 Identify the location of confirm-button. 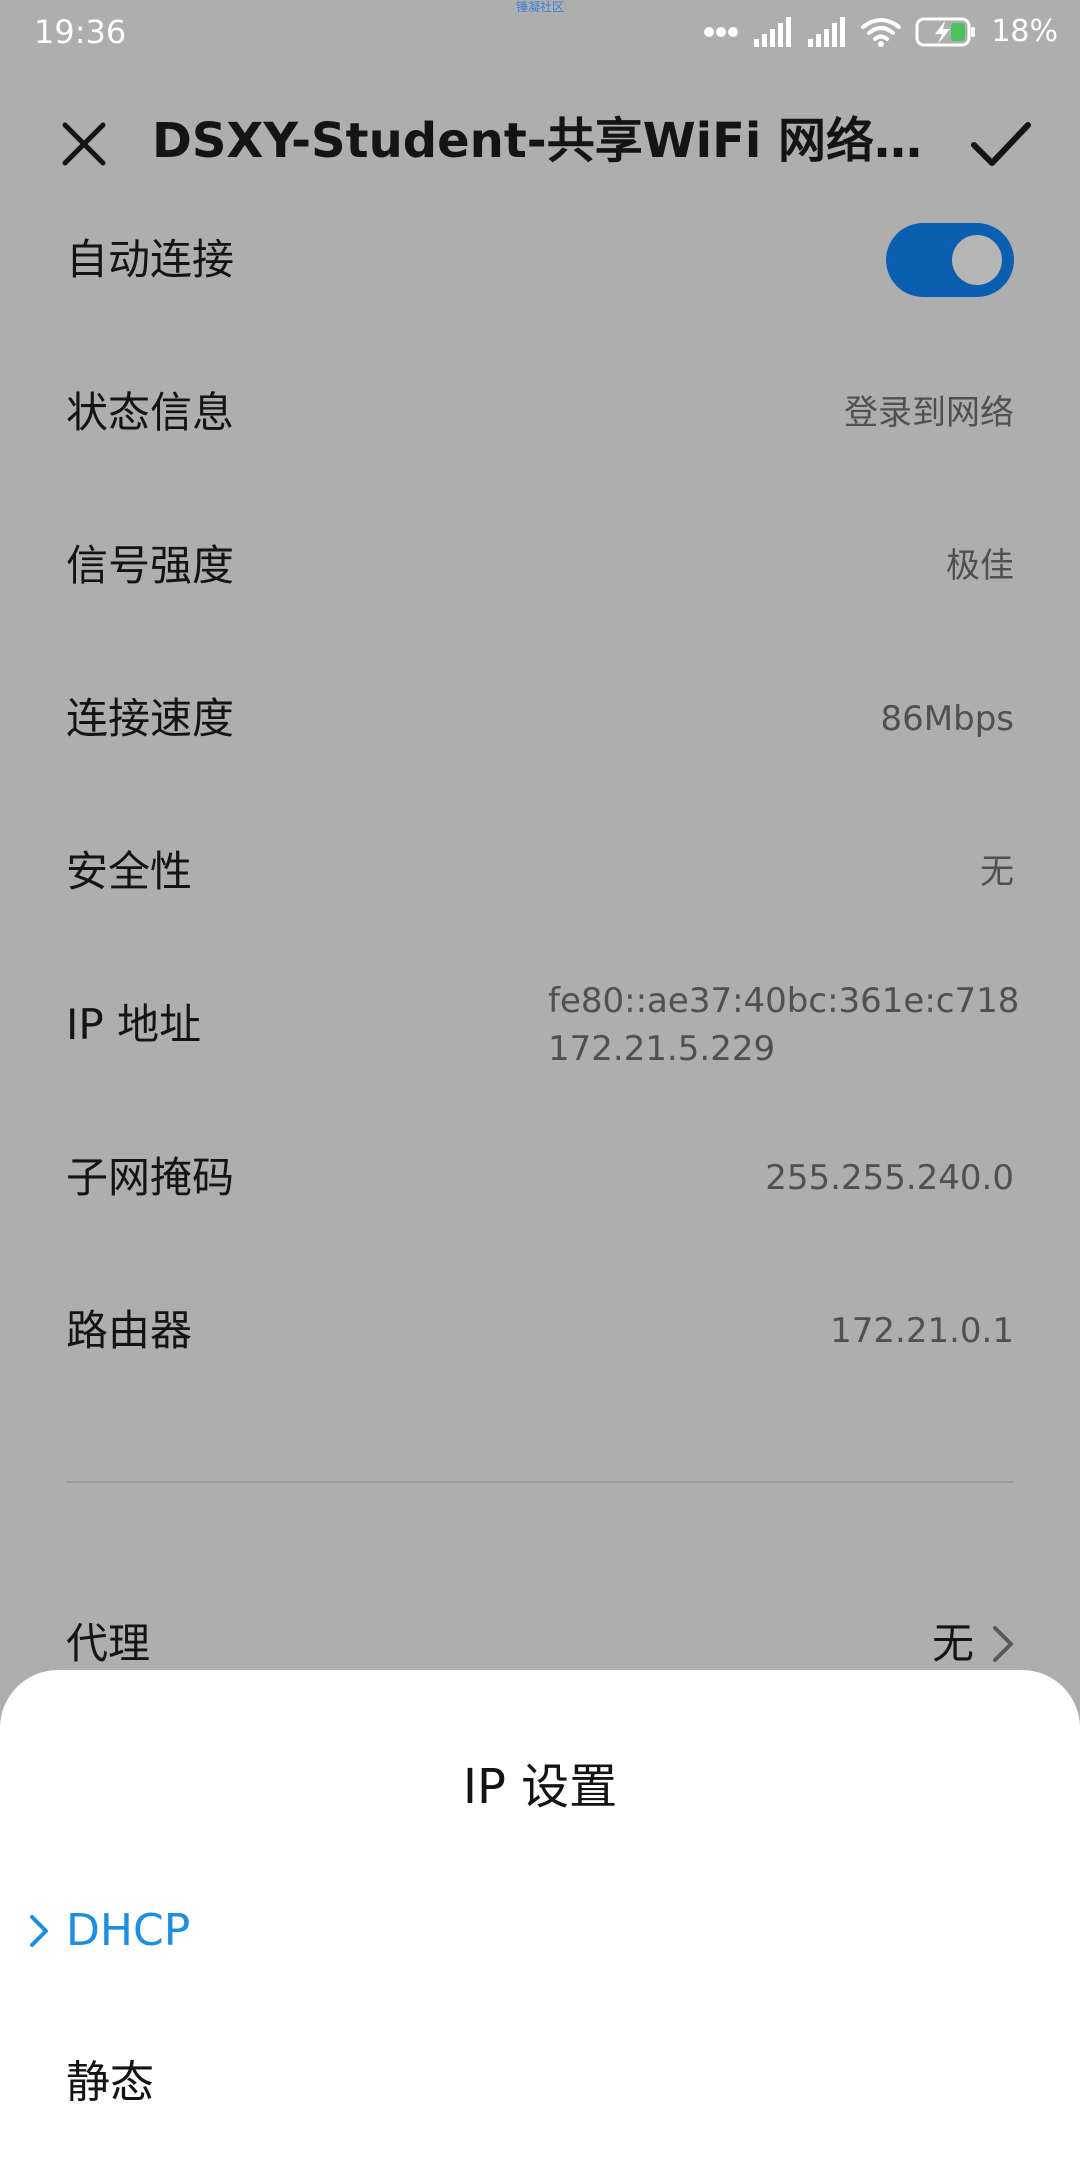
(1001, 144).